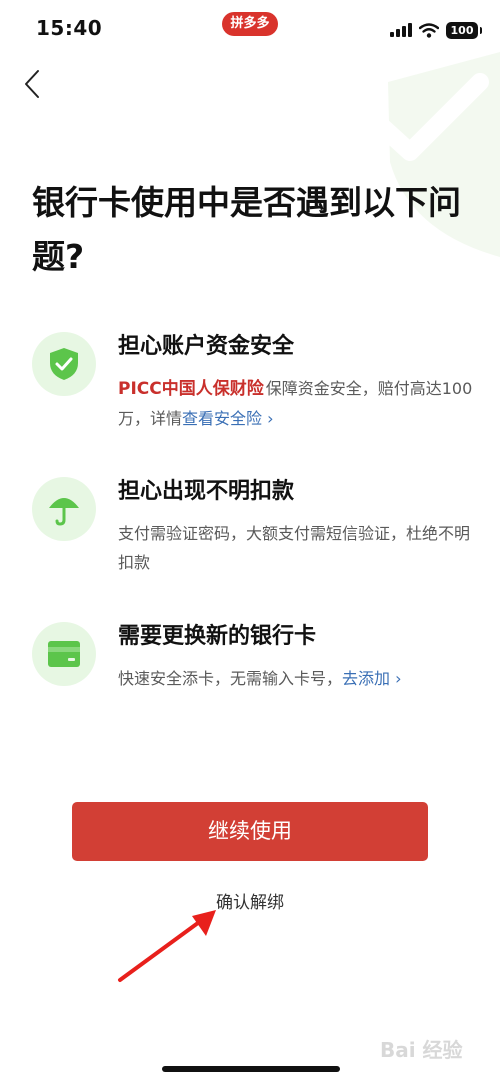 The height and width of the screenshot is (1082, 500). I want to click on annotation-arrow-icon, so click(167, 946).